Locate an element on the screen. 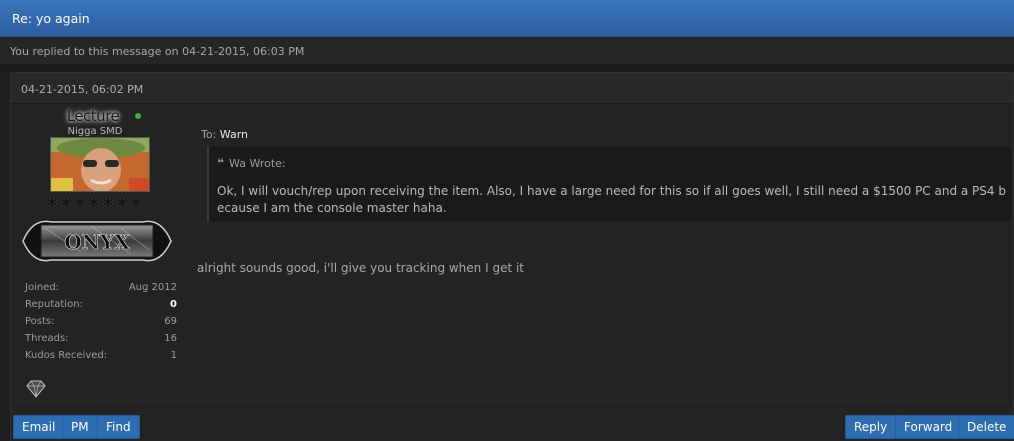 The height and width of the screenshot is (441, 1014). stat-threads: Threads: 16 is located at coordinates (101, 339).